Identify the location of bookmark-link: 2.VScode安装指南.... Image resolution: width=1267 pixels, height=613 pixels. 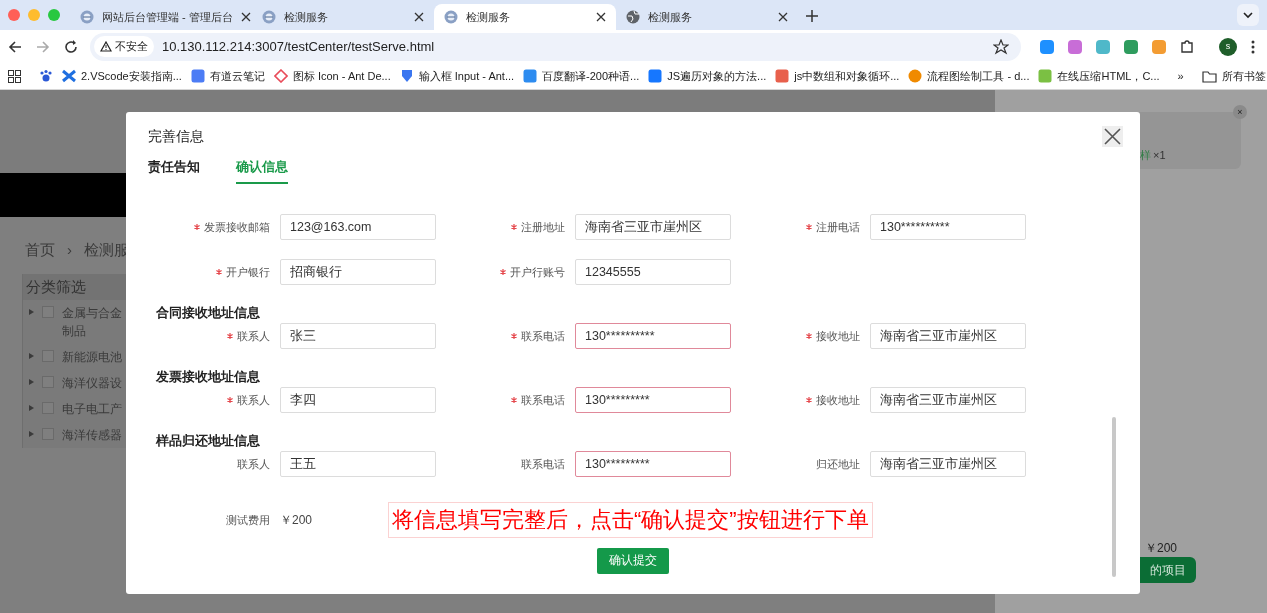
(122, 76).